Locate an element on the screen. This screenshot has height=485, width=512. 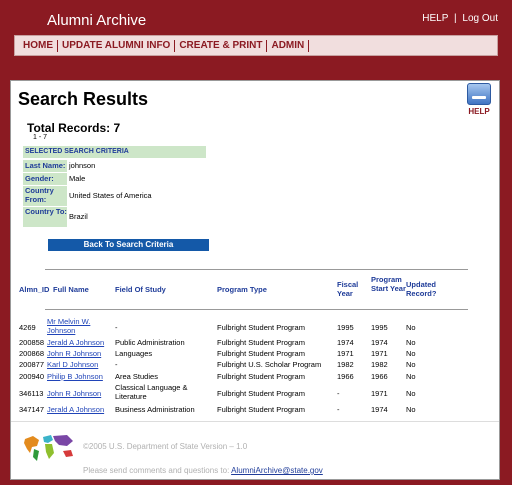
criteria-value: johnson is located at coordinates (82, 165).